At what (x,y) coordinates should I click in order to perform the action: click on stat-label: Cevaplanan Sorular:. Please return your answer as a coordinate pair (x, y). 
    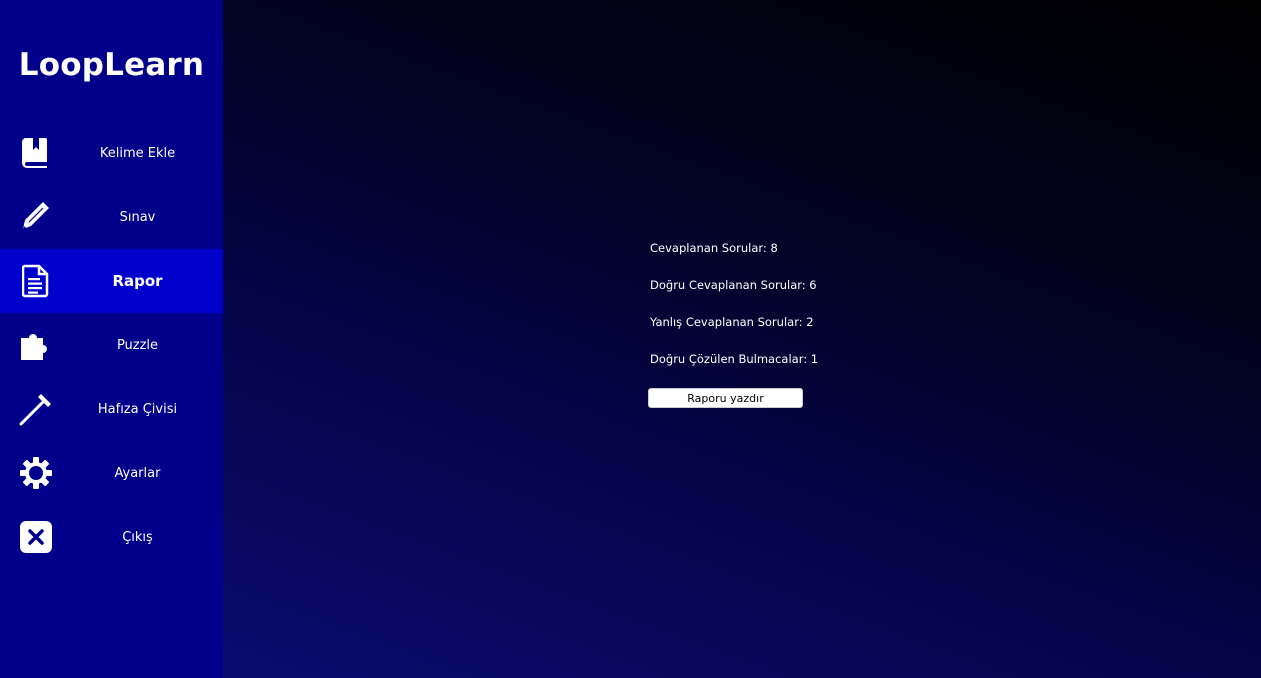
    Looking at the image, I should click on (708, 248).